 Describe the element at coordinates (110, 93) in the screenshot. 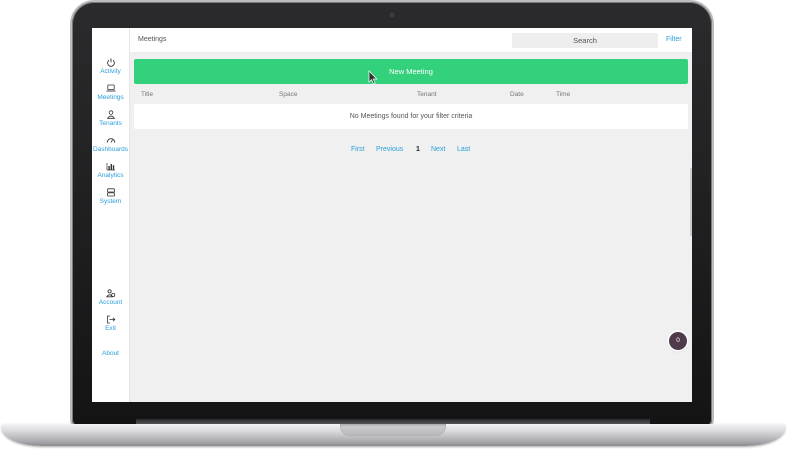

I see `sidebar-item-meetings: Meetings` at that location.